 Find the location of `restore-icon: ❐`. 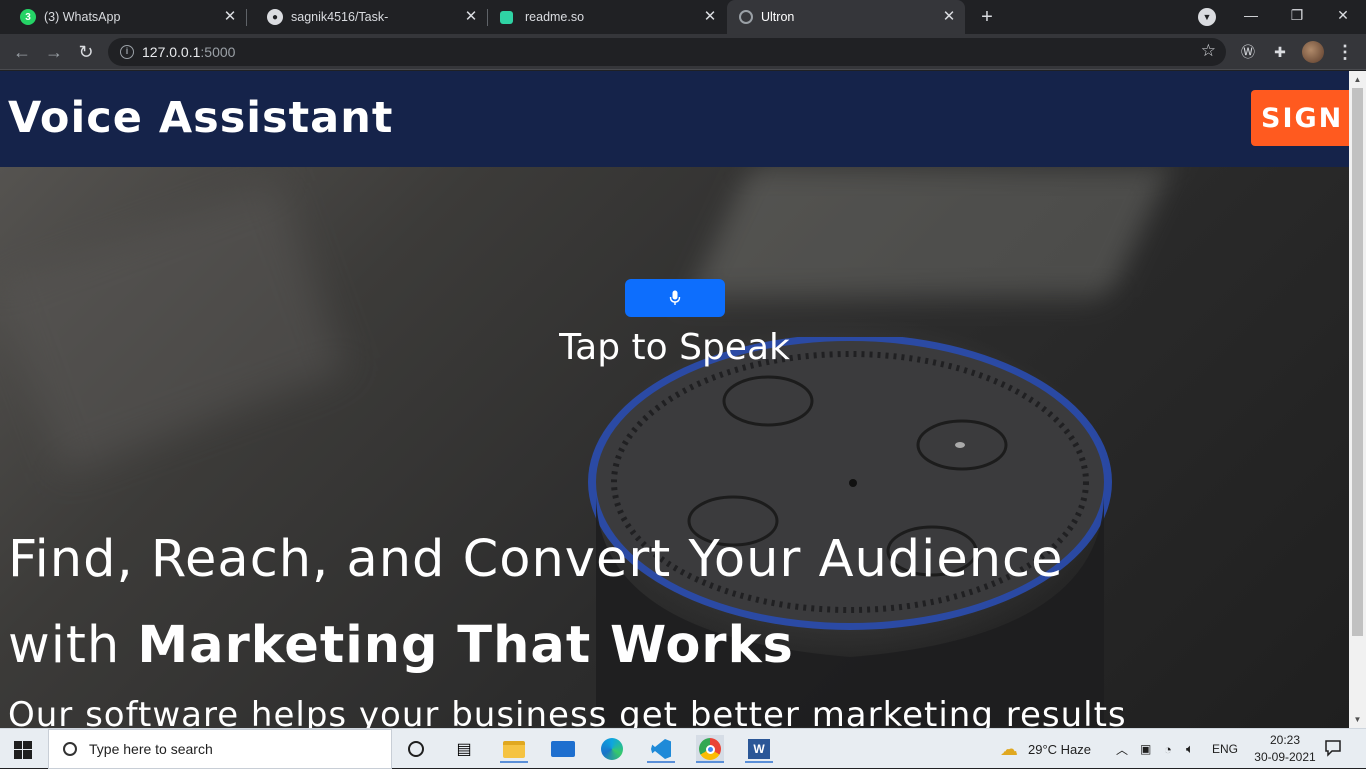

restore-icon: ❐ is located at coordinates (1297, 15).